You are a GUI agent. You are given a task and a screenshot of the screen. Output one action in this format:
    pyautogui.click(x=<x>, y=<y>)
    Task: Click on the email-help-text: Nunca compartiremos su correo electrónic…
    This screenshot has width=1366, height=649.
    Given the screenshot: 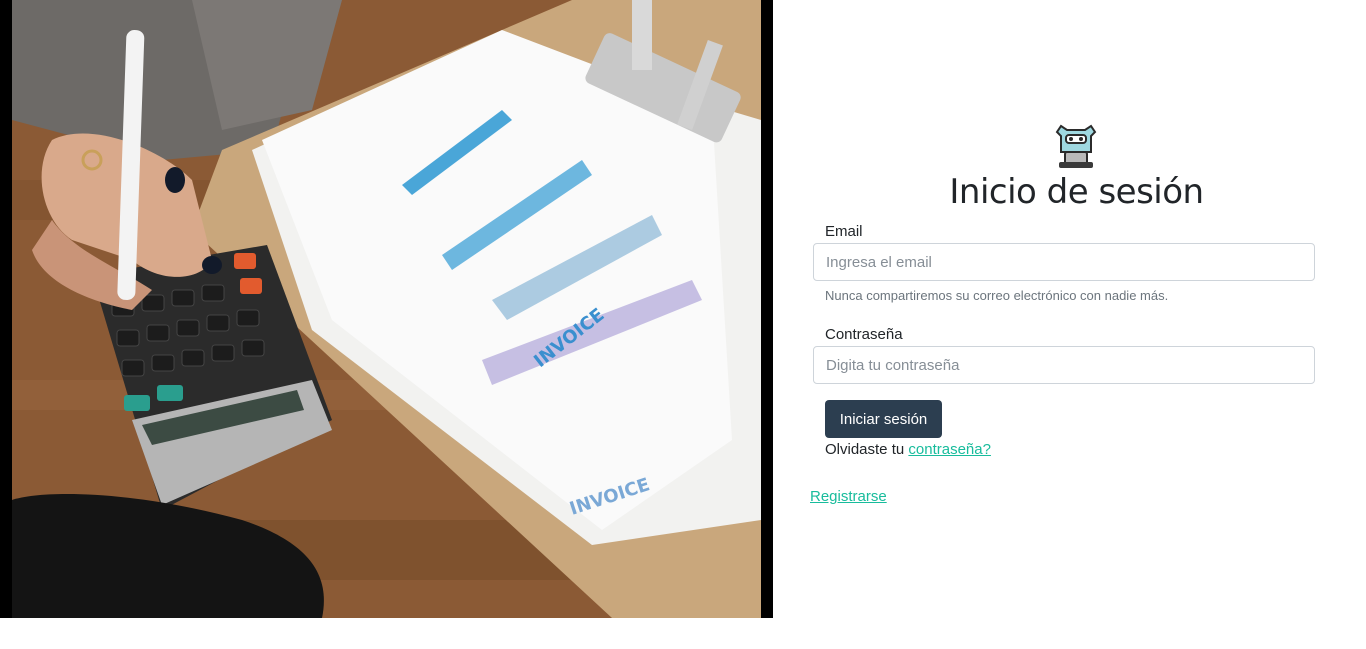 What is the action you would take?
    pyautogui.click(x=997, y=295)
    